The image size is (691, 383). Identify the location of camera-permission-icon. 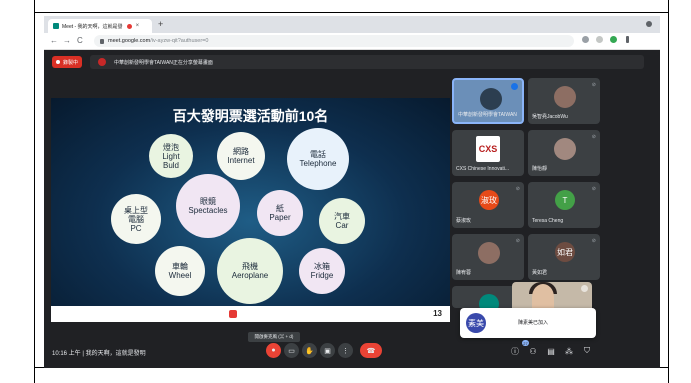
(585, 39).